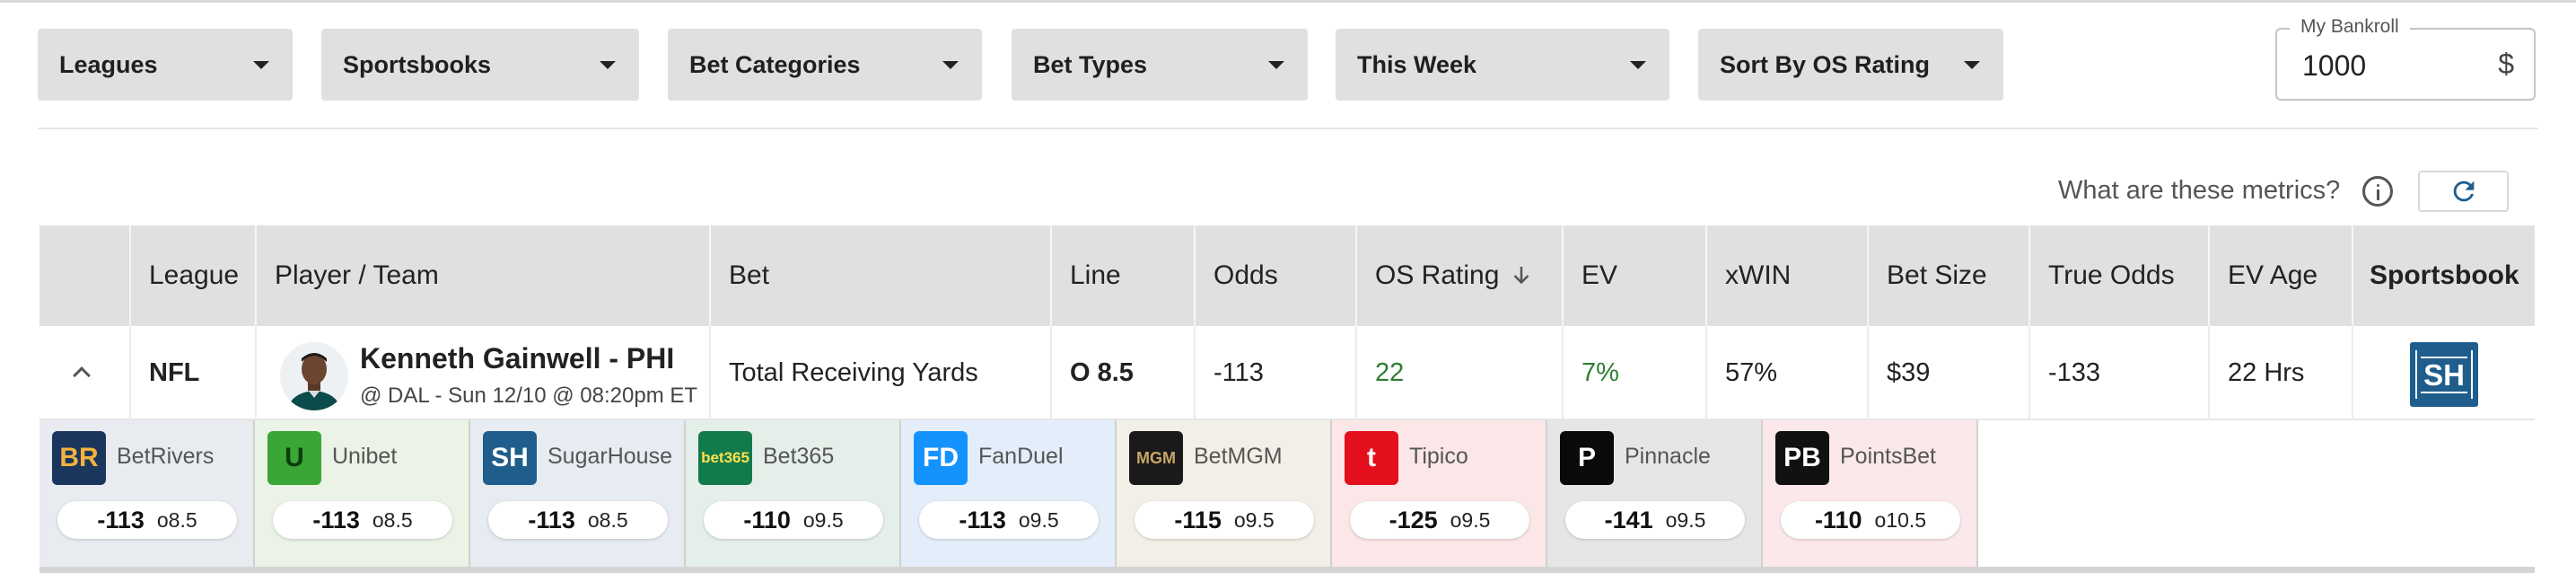 The image size is (2576, 573). Describe the element at coordinates (799, 456) in the screenshot. I see `sportsbook-name: Bet365` at that location.